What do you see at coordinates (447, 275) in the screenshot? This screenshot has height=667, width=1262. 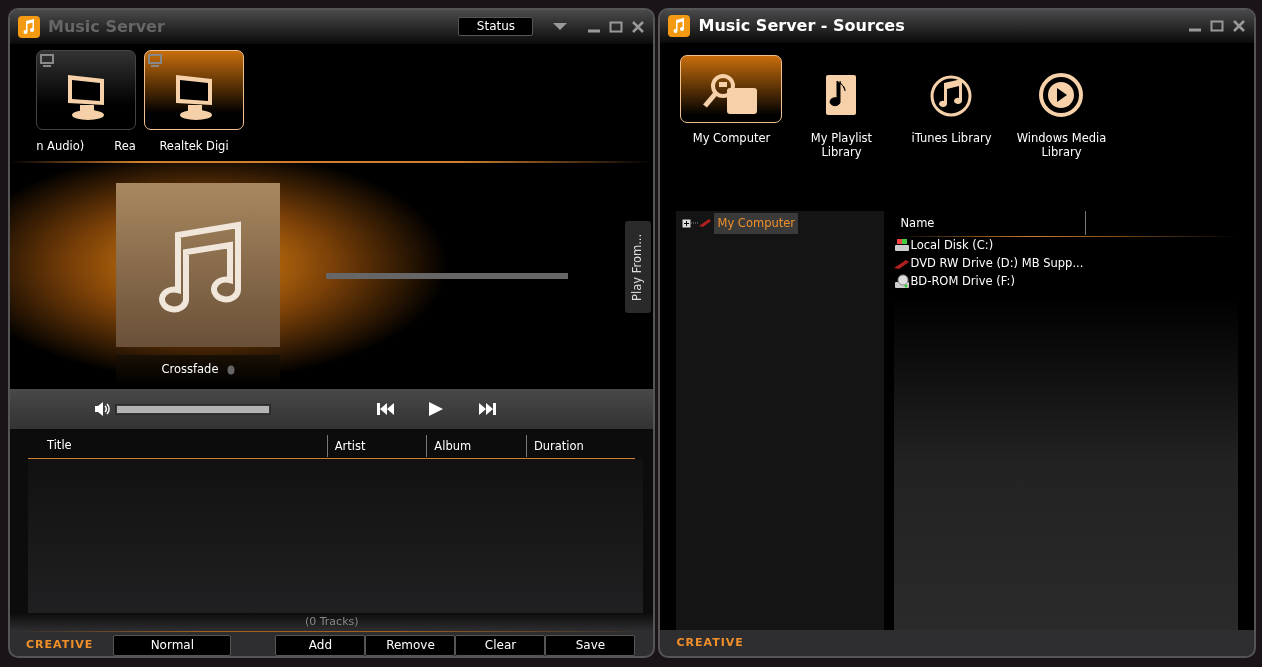 I see `seek-bar` at bounding box center [447, 275].